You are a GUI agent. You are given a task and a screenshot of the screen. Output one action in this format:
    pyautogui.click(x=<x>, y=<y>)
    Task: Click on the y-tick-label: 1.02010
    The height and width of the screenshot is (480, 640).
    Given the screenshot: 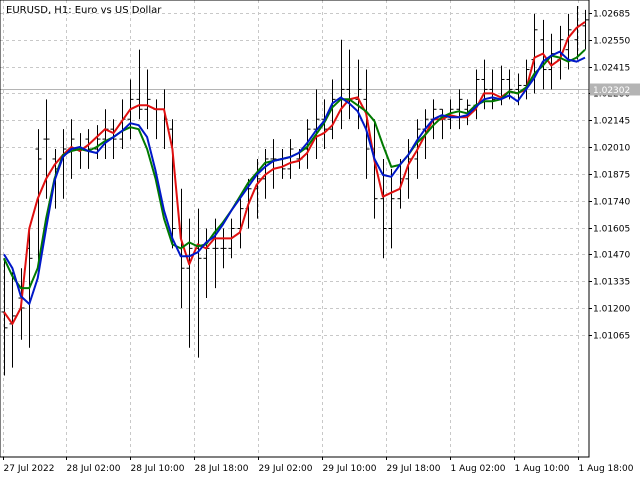 What is the action you would take?
    pyautogui.click(x=611, y=149)
    